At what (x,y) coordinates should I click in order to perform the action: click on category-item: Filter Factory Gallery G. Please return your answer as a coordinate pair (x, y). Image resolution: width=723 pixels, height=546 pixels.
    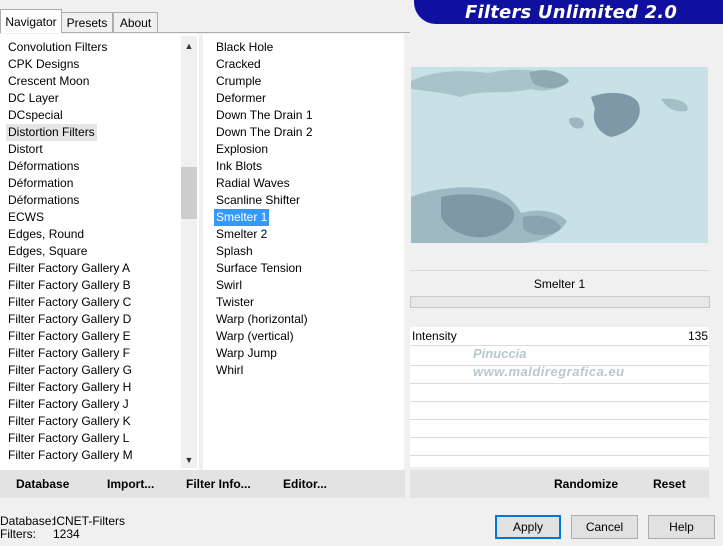
    Looking at the image, I should click on (70, 370).